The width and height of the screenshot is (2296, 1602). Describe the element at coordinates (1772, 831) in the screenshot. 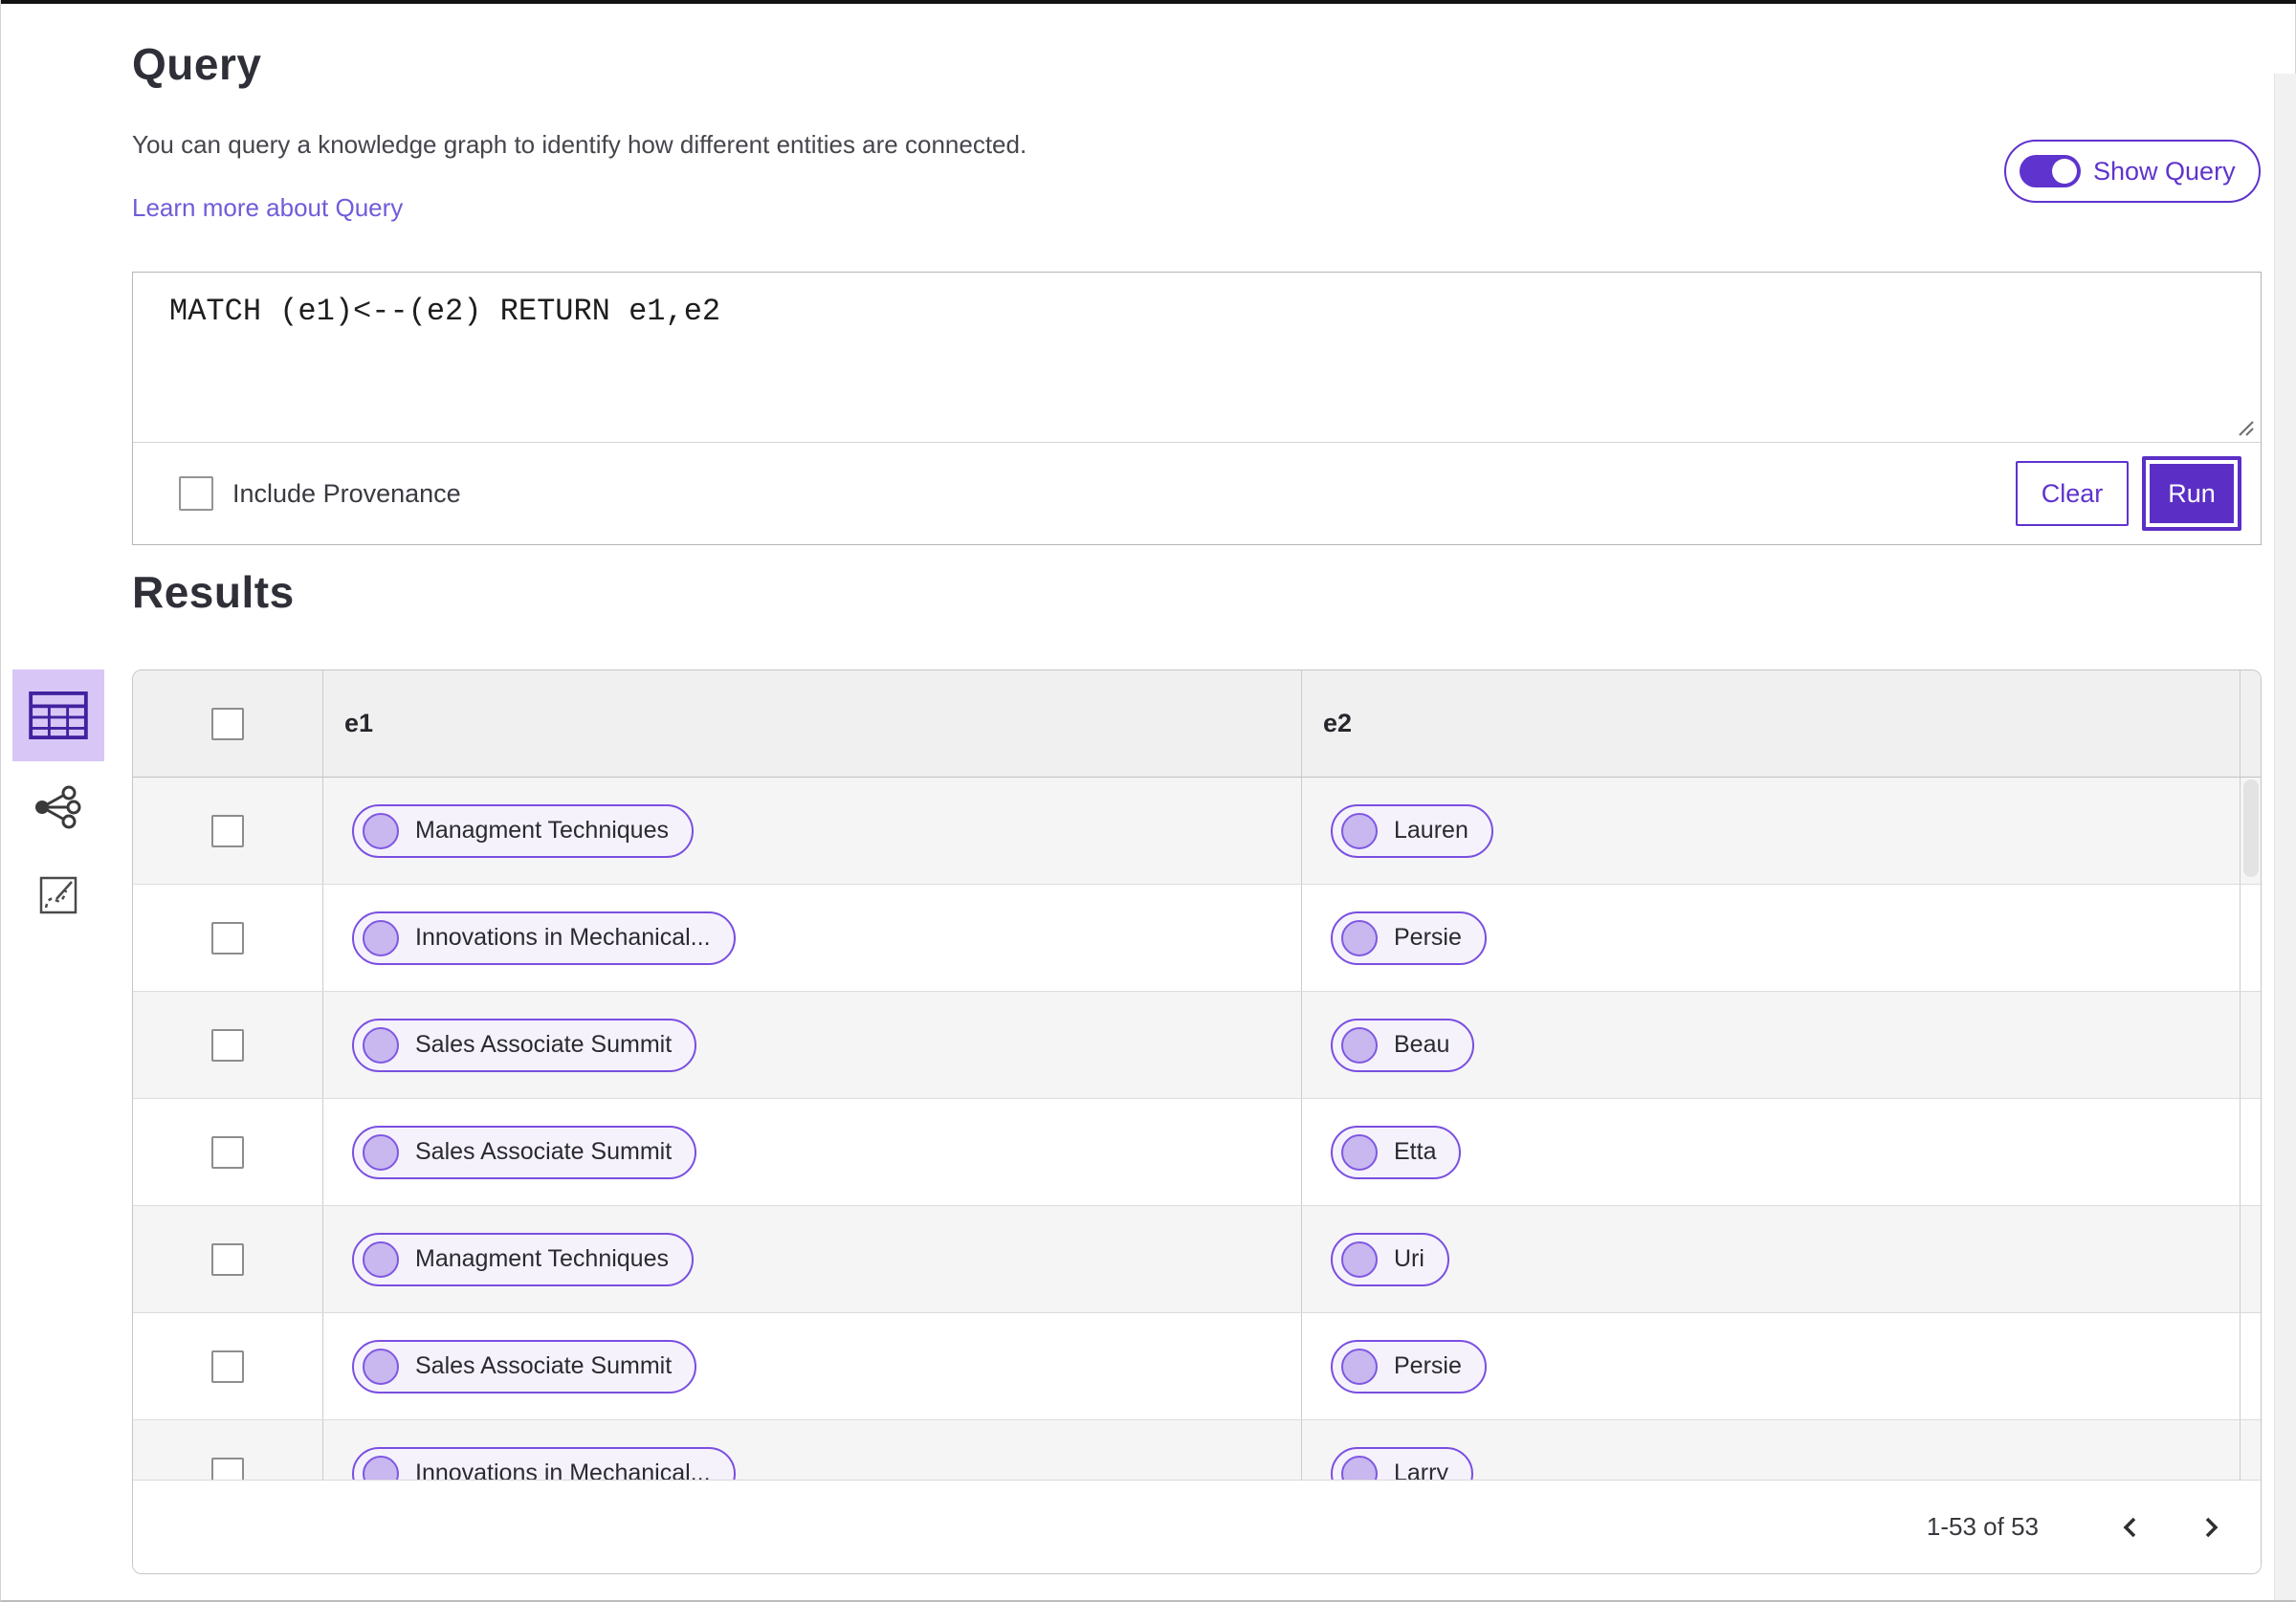

I see `cell-e2: Lauren` at that location.